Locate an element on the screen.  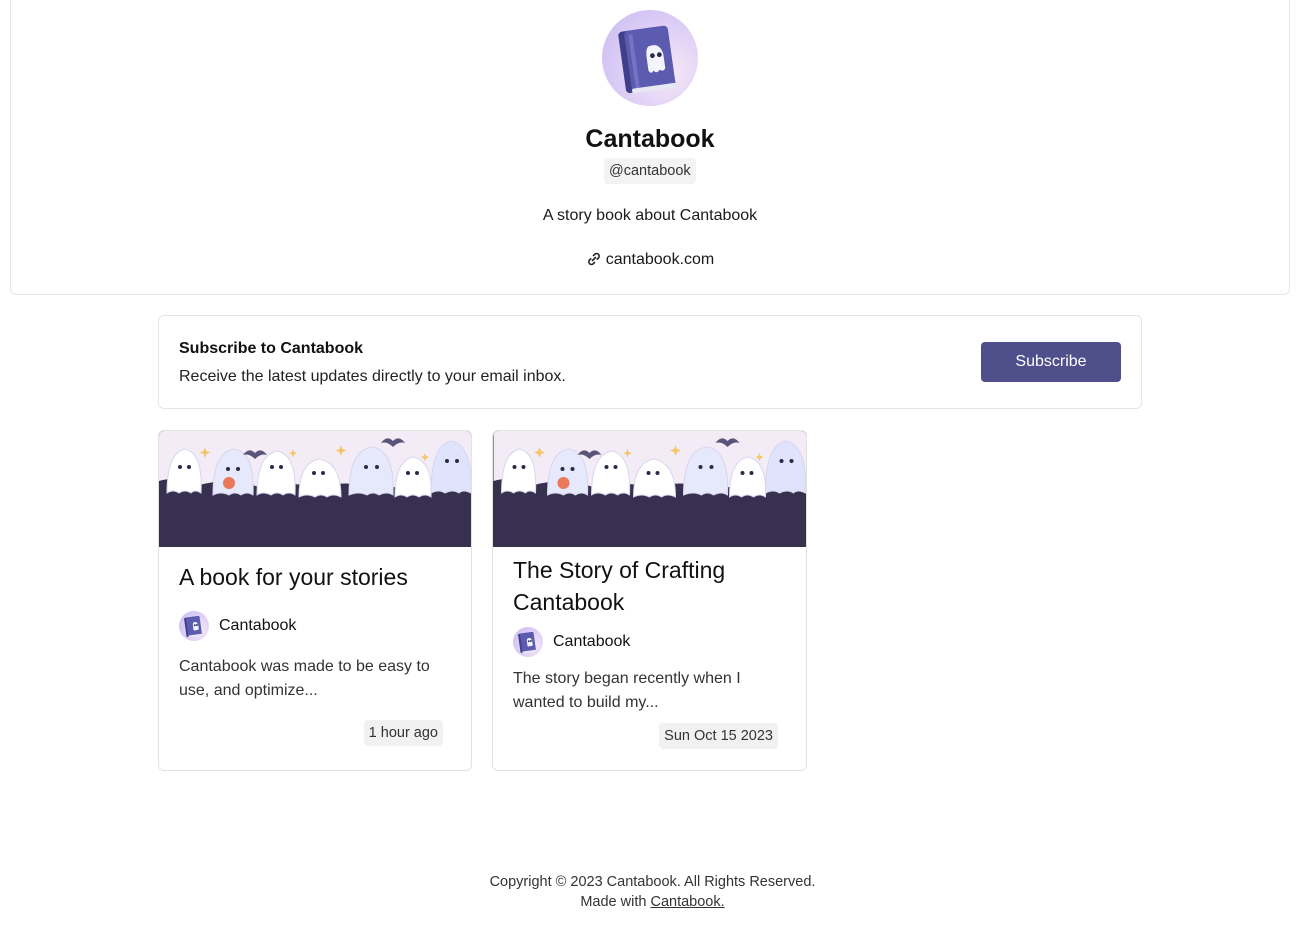
made-with-prefix: Made with is located at coordinates (613, 902).